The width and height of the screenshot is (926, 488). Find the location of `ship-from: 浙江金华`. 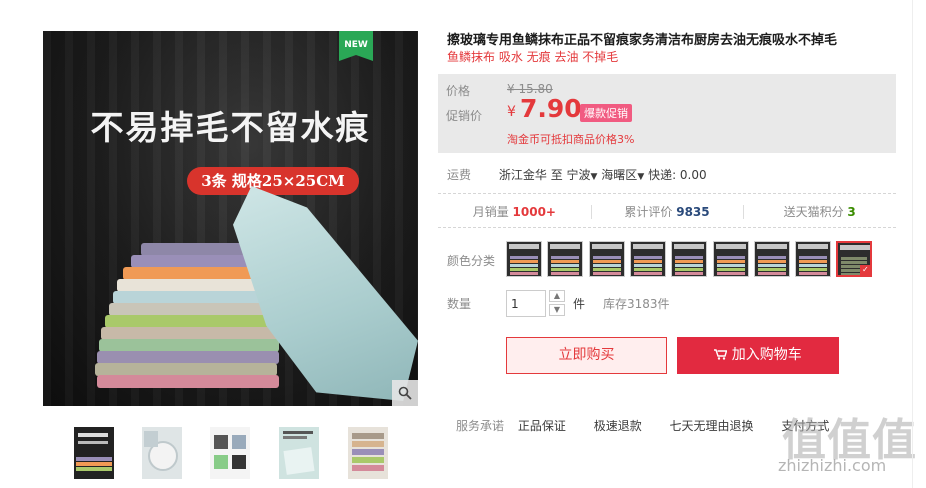

ship-from: 浙江金华 is located at coordinates (522, 175).